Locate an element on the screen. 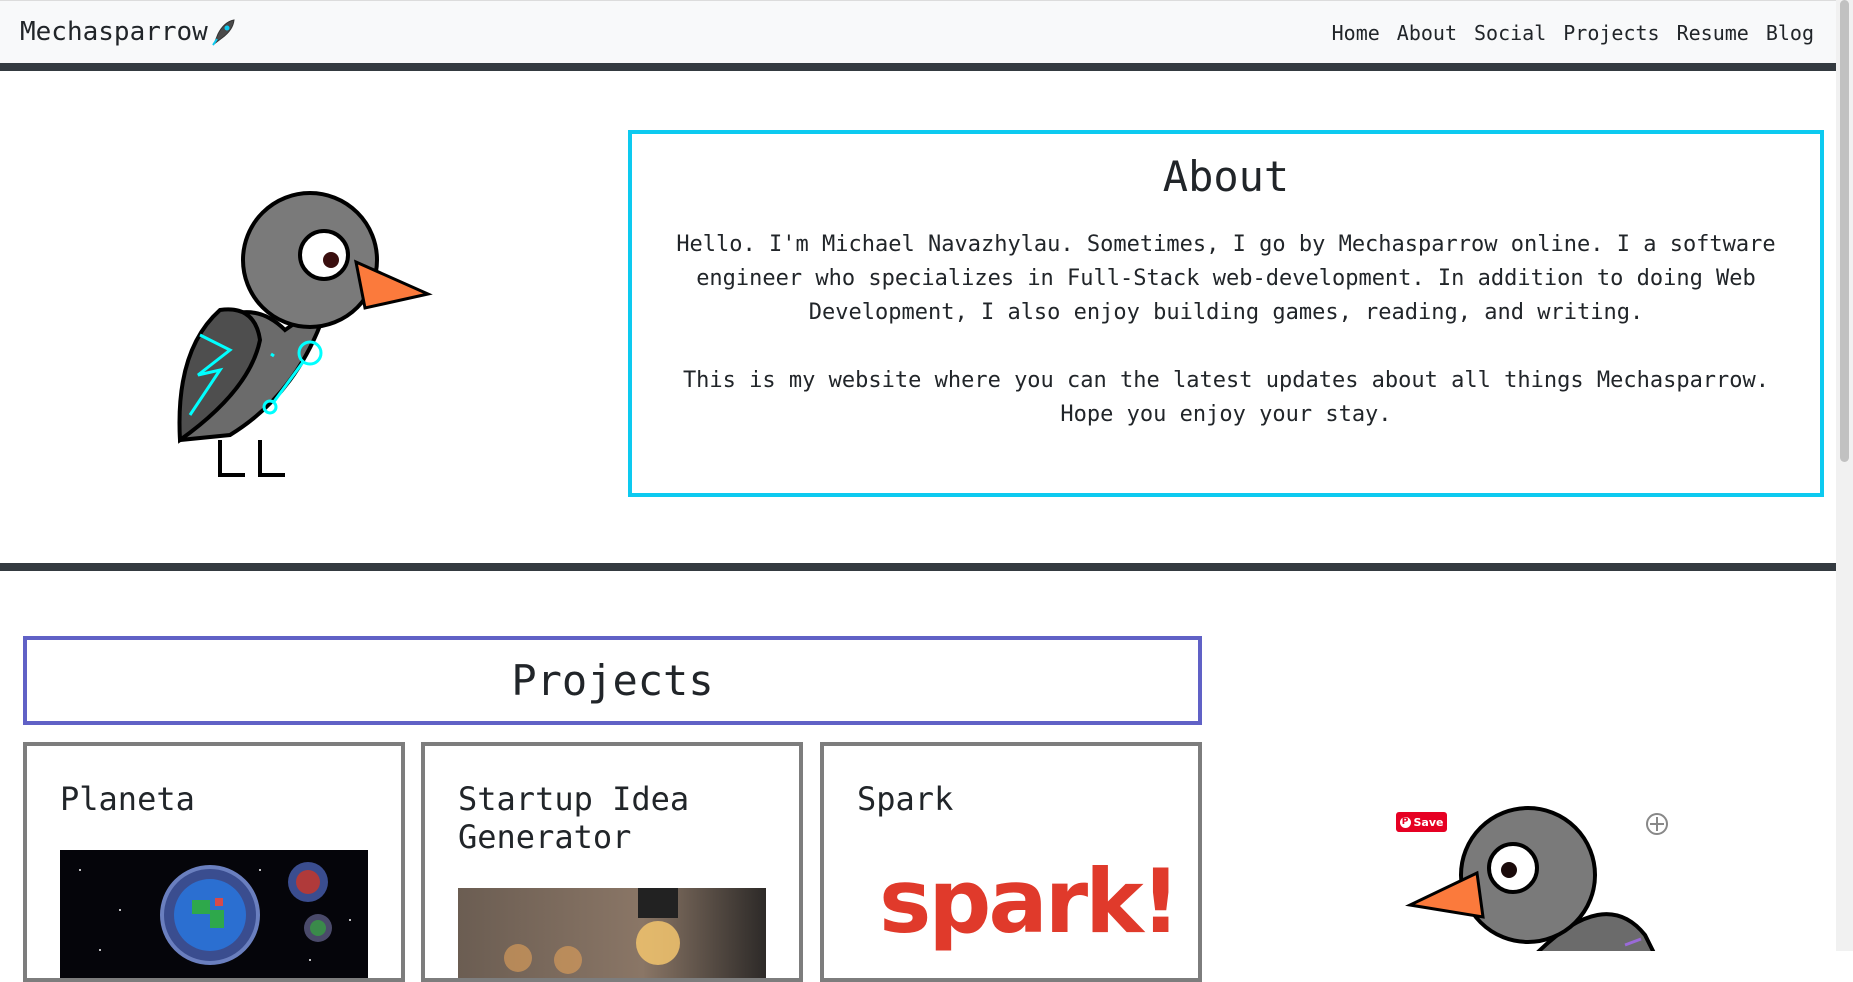 The height and width of the screenshot is (982, 1853). nav-resume: Resume is located at coordinates (1713, 33).